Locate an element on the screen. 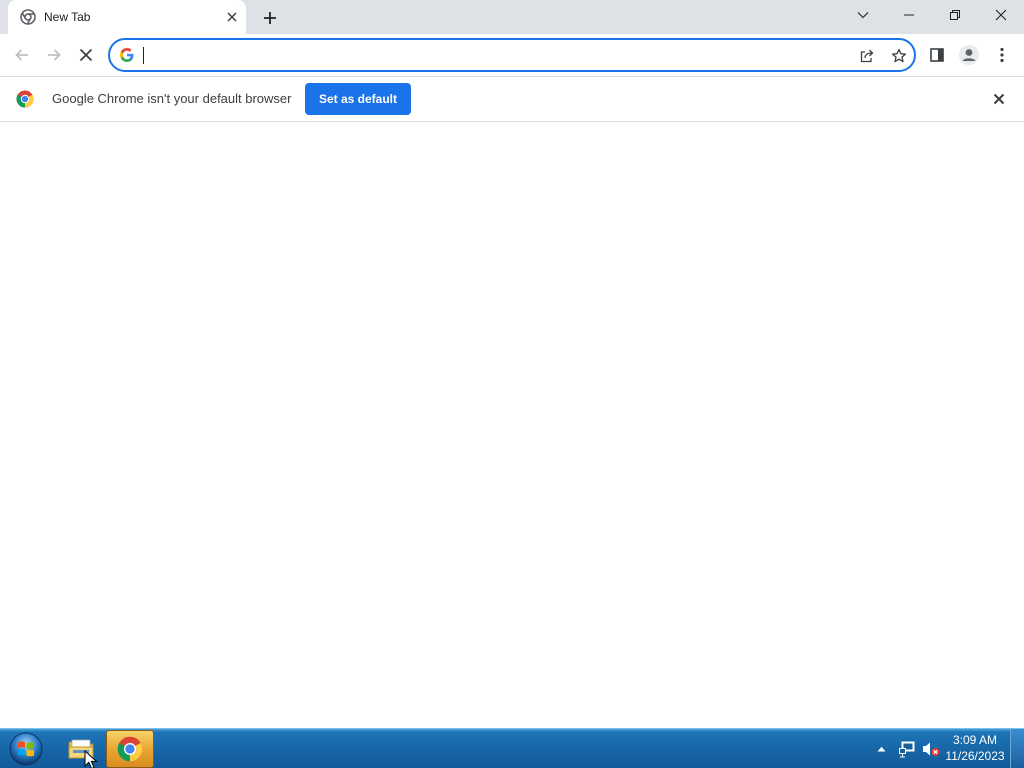 The image size is (1024, 768). set-as-default-button: Set as default is located at coordinates (358, 99).